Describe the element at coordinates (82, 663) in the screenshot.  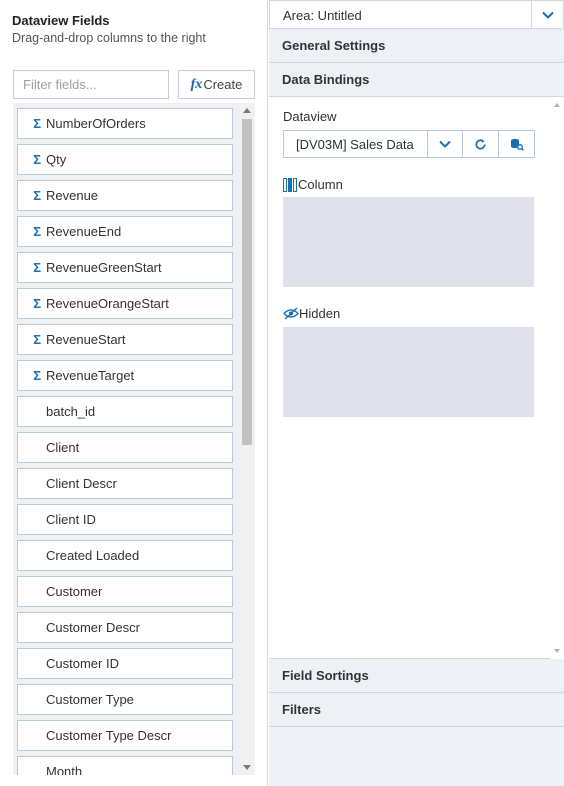
I see `field-label: Customer ID` at that location.